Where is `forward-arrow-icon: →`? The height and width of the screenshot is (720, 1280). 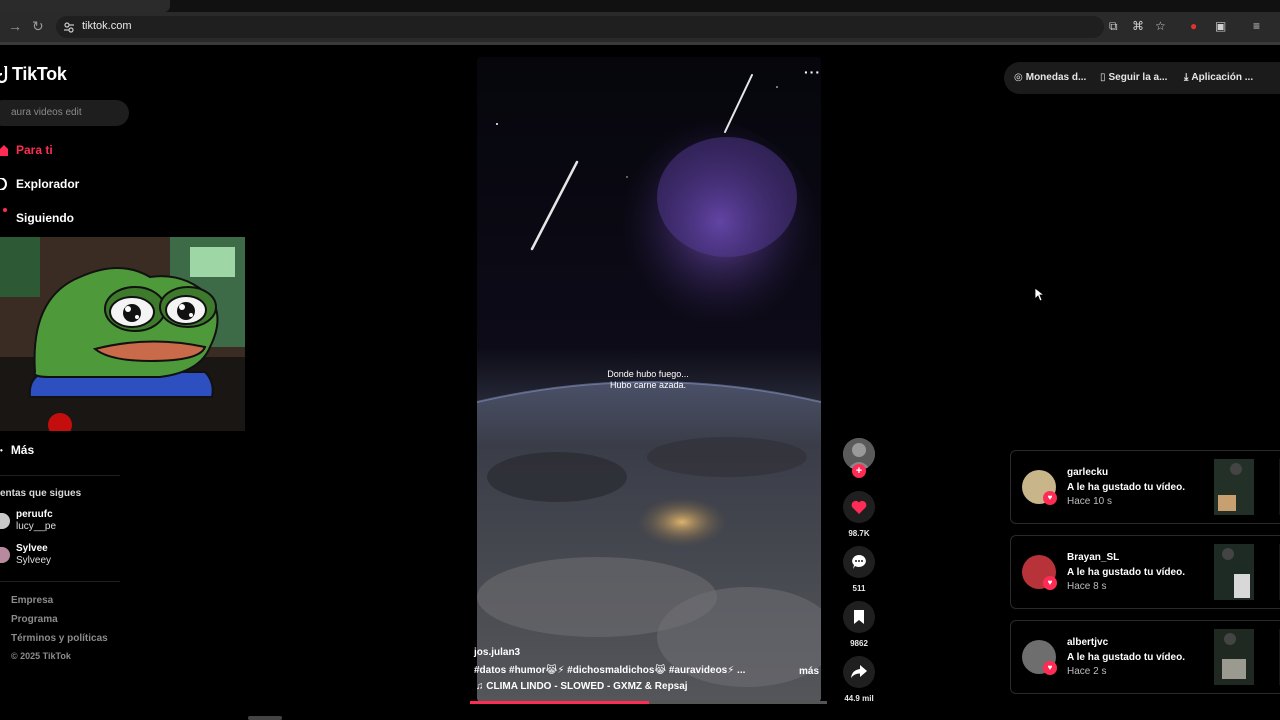 forward-arrow-icon: → is located at coordinates (15, 26).